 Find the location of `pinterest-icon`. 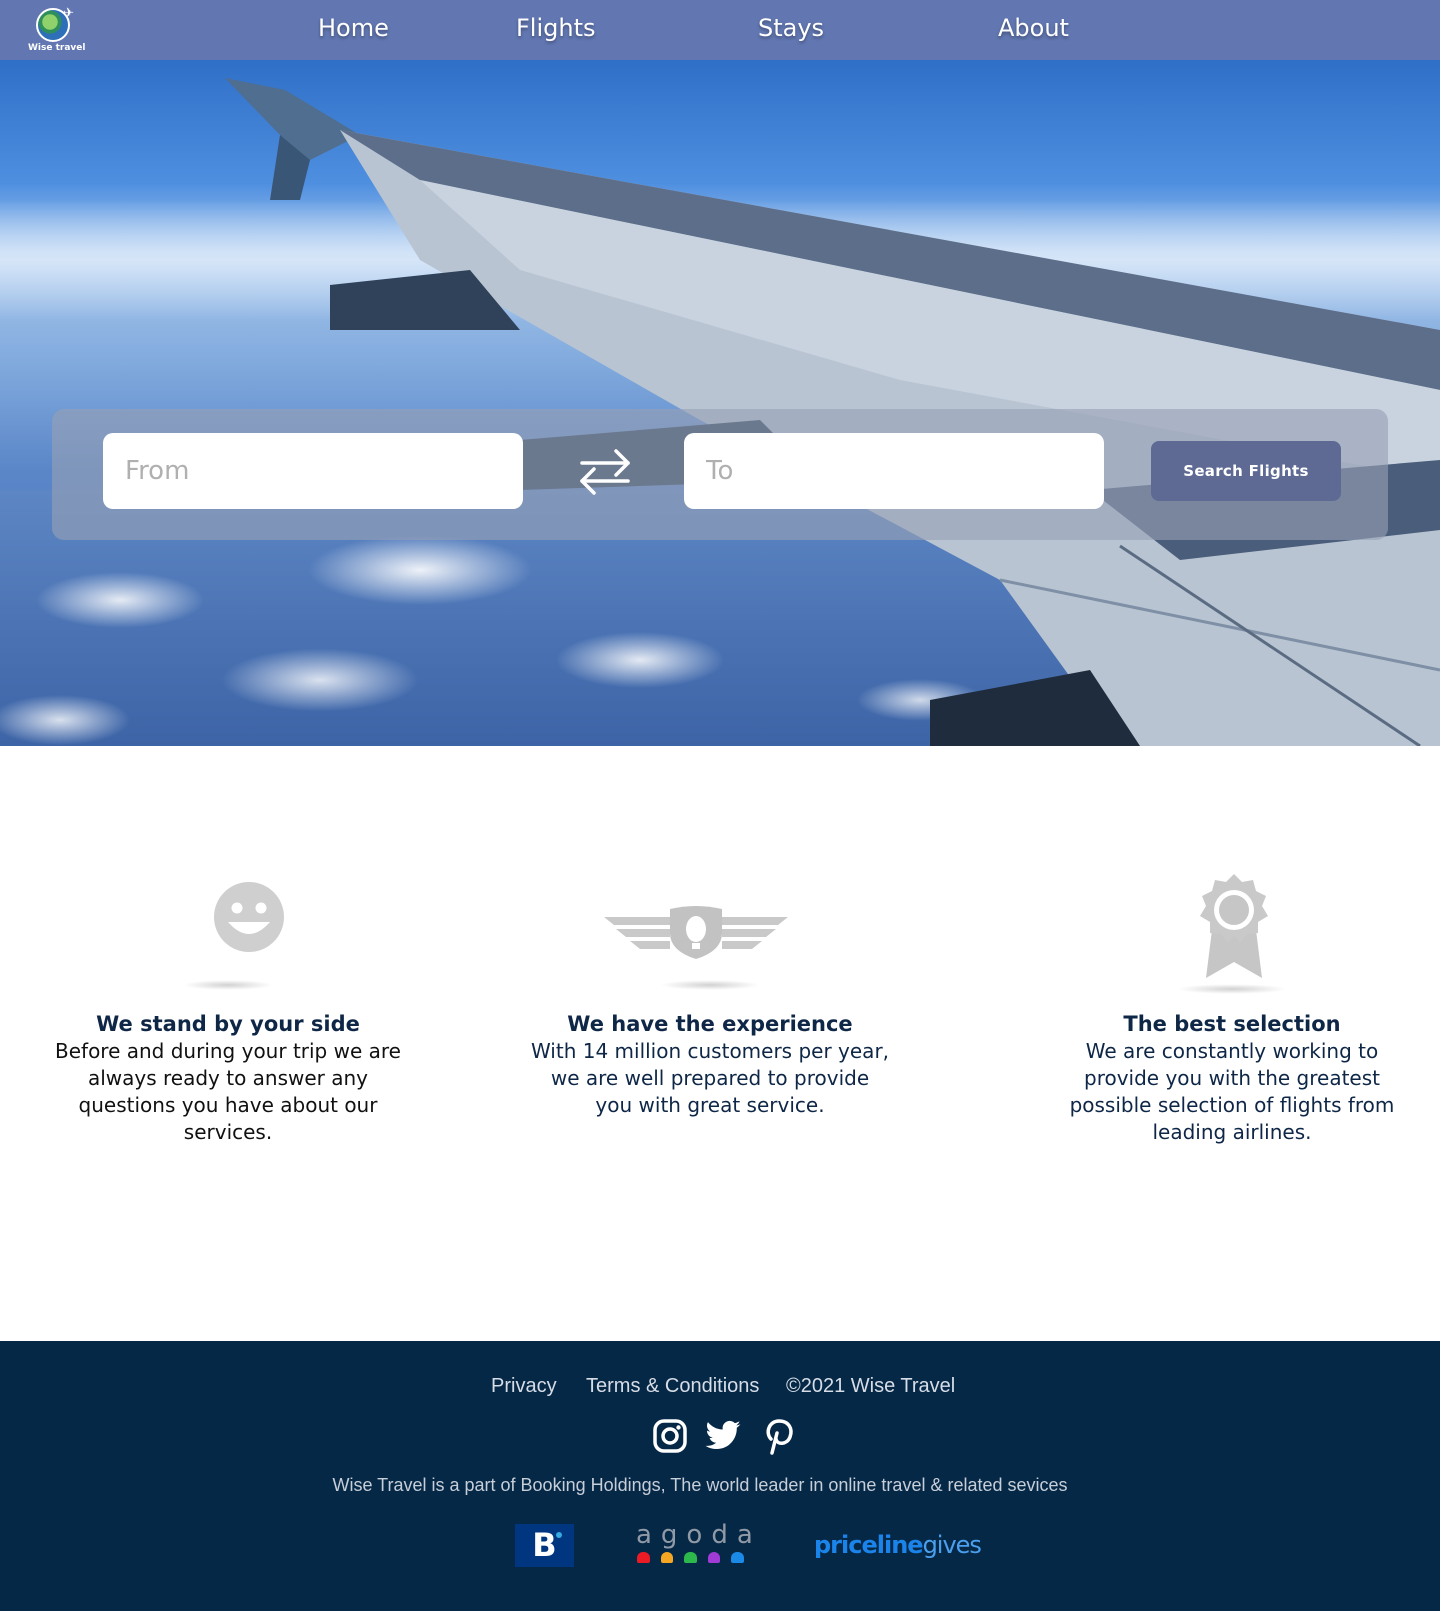

pinterest-icon is located at coordinates (778, 1436).